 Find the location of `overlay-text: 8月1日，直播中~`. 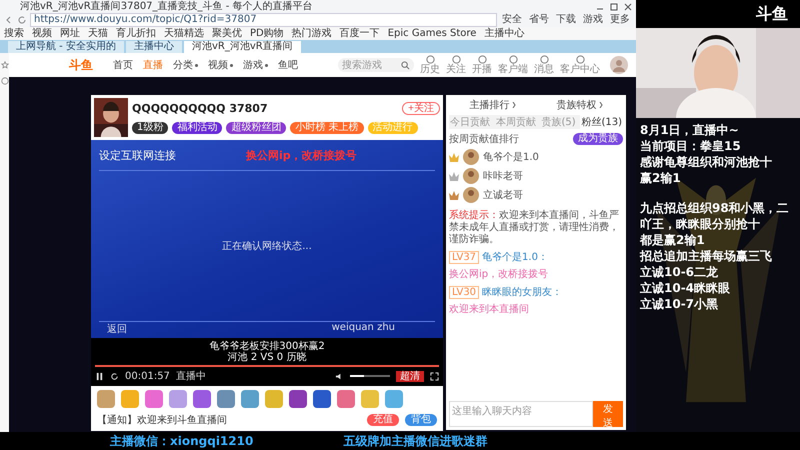

overlay-text: 8月1日，直播中~ is located at coordinates (690, 130).